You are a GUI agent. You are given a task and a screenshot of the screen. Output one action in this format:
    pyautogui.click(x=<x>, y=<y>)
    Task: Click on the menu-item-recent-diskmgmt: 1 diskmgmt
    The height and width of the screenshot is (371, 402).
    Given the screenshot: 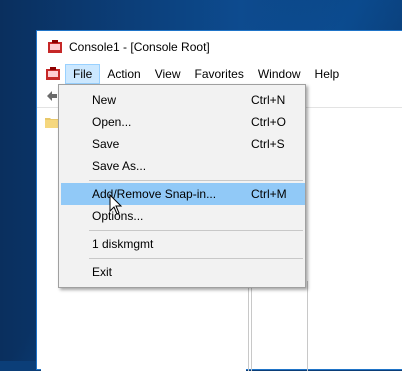 What is the action you would take?
    pyautogui.click(x=183, y=244)
    